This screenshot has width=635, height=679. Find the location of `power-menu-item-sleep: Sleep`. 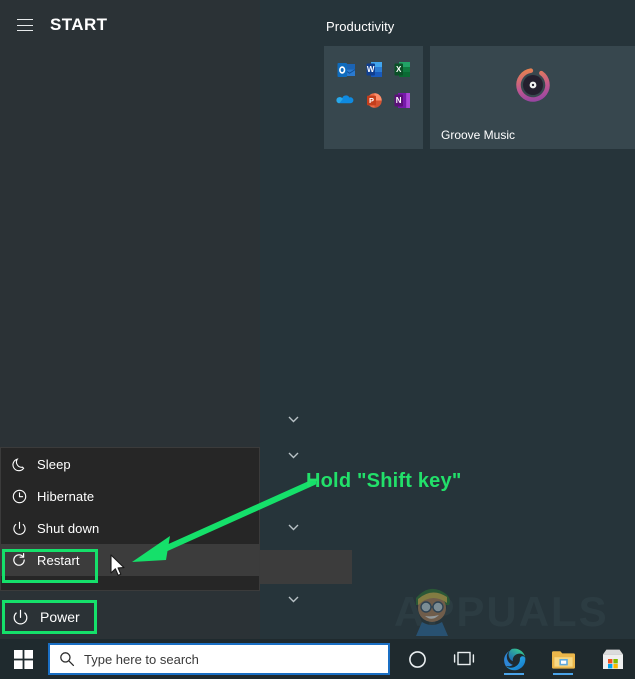

power-menu-item-sleep: Sleep is located at coordinates (130, 464).